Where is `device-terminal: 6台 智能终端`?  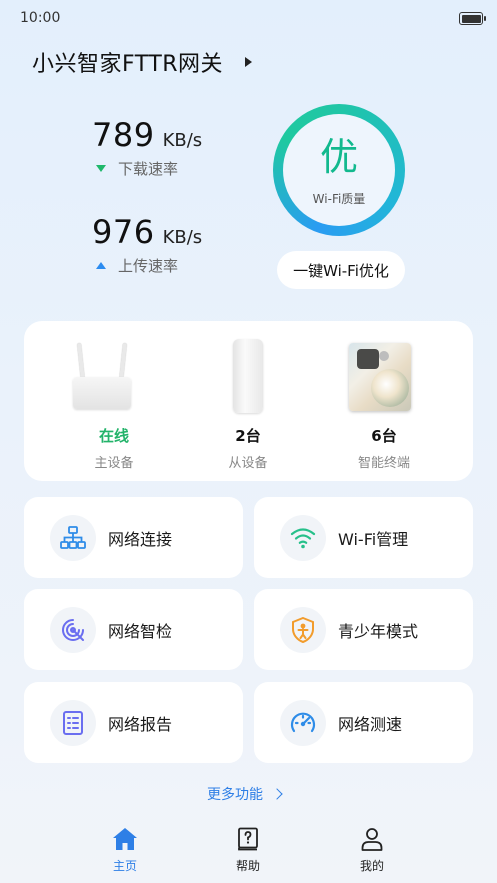
device-terminal: 6台 智能终端 is located at coordinates (384, 401).